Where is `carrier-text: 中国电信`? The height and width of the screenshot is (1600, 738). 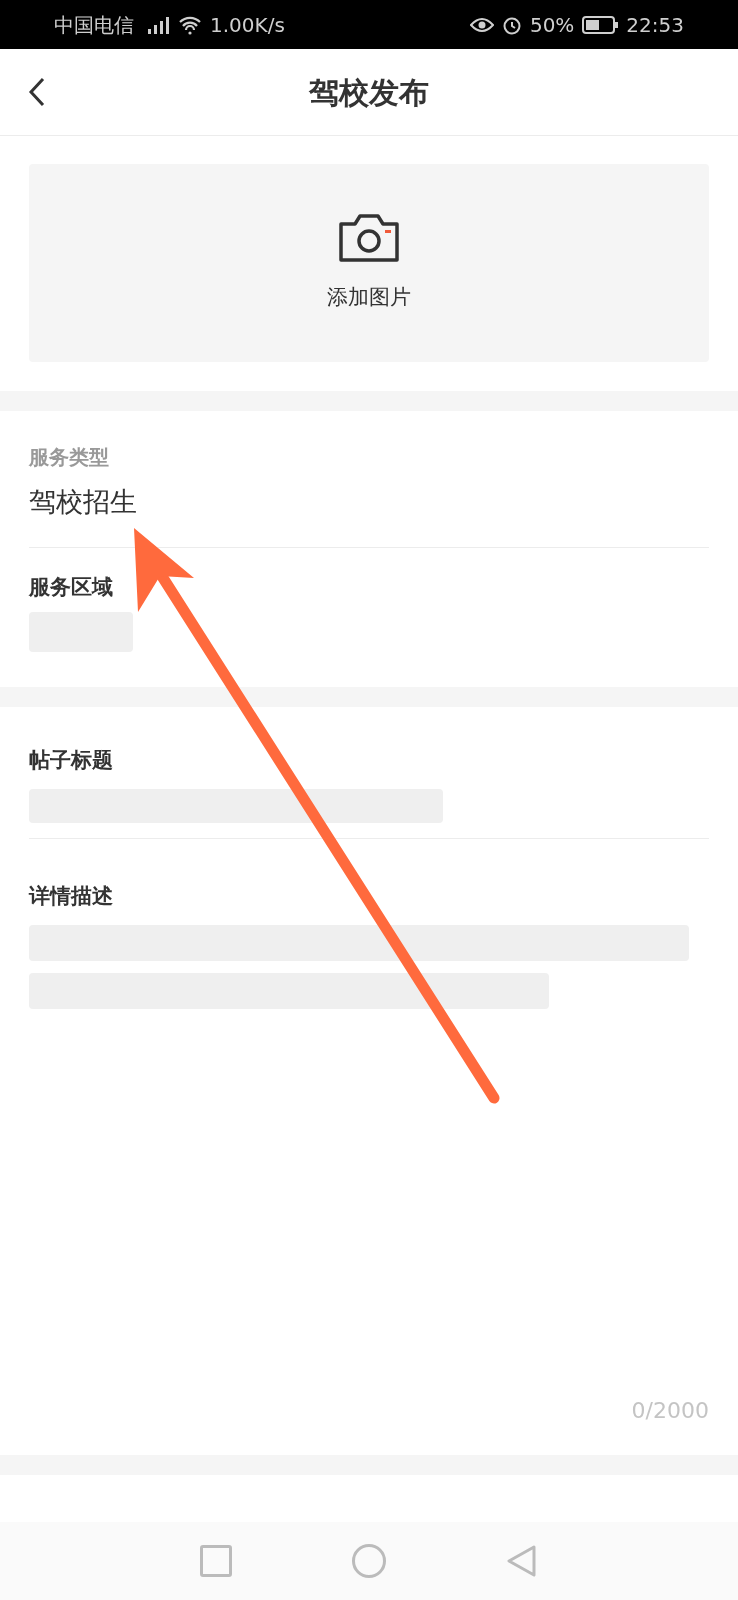
carrier-text: 中国电信 is located at coordinates (94, 25).